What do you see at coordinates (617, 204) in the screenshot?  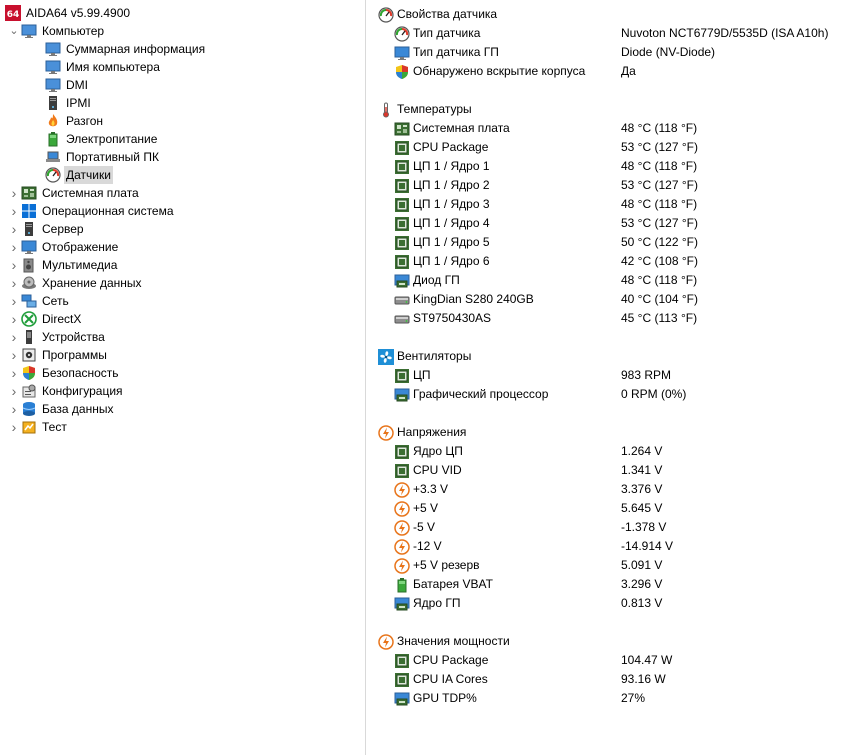 I see `sensor-row: ЦП 1 / Ядро 3 48 °C (118 °F)` at bounding box center [617, 204].